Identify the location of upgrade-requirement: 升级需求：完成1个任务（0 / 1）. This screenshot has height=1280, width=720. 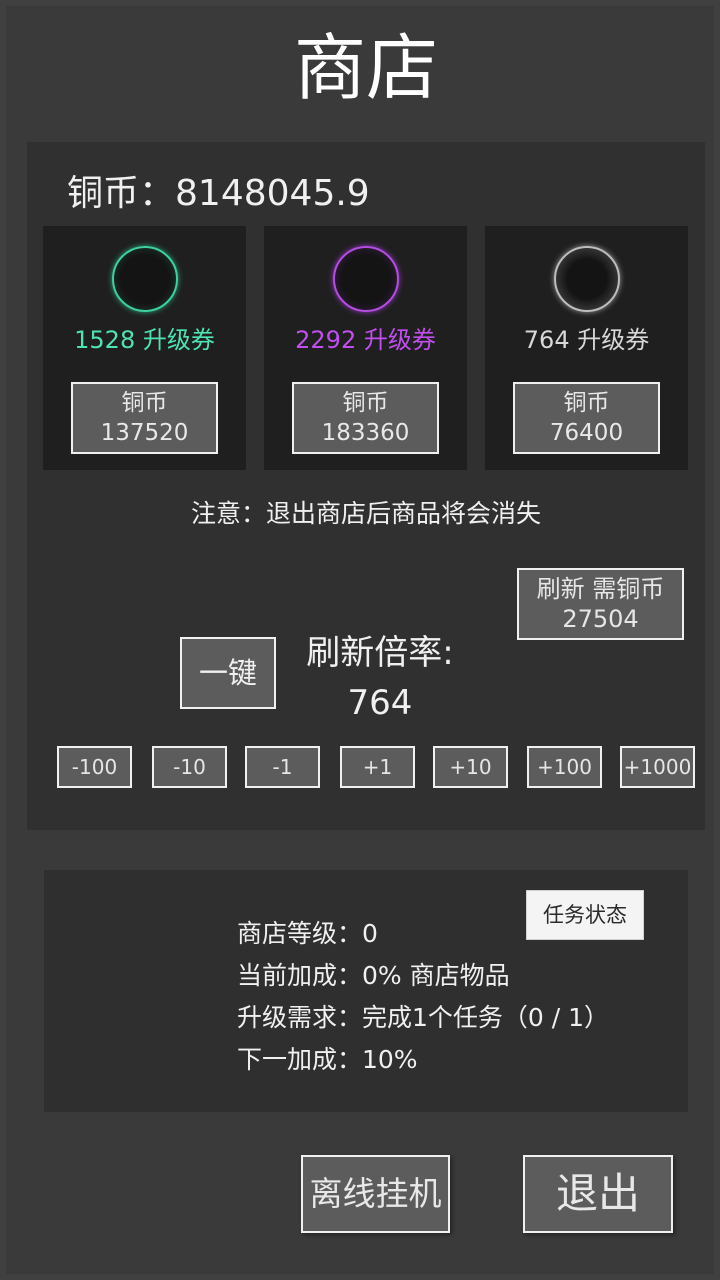
(423, 1017).